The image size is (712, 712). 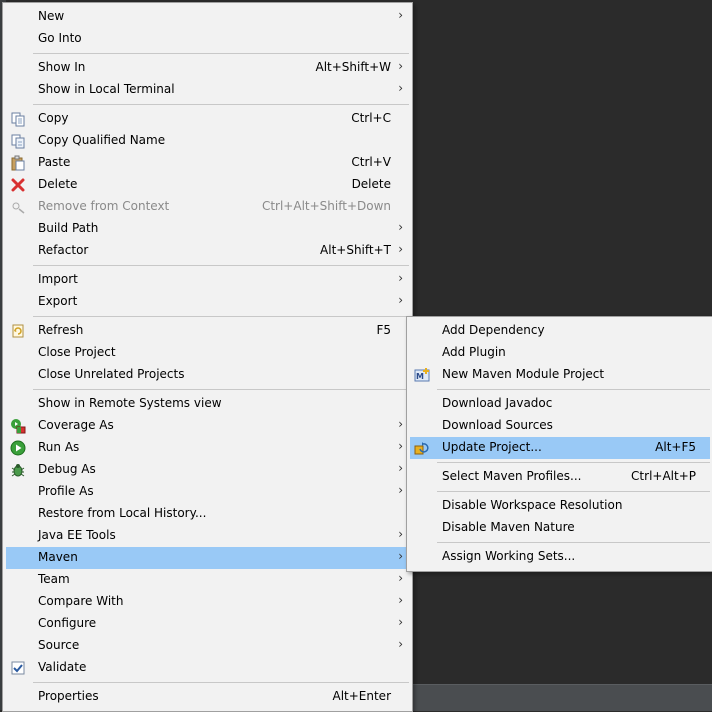 I want to click on menu-item-label: Validate, so click(x=62, y=667).